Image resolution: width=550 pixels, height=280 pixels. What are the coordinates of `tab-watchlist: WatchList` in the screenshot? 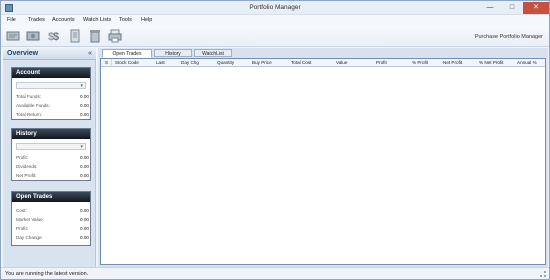 It's located at (213, 53).